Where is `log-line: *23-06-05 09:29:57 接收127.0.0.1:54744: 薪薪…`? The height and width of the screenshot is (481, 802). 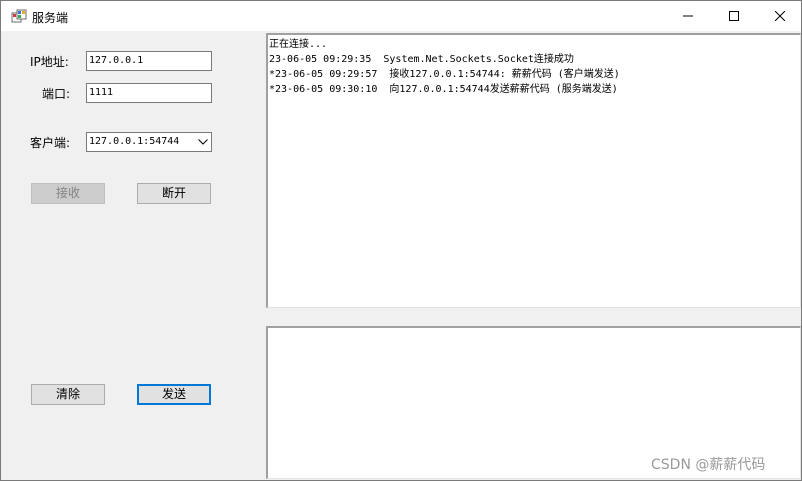
log-line: *23-06-05 09:29:57 接收127.0.0.1:54744: 薪薪… is located at coordinates (444, 74).